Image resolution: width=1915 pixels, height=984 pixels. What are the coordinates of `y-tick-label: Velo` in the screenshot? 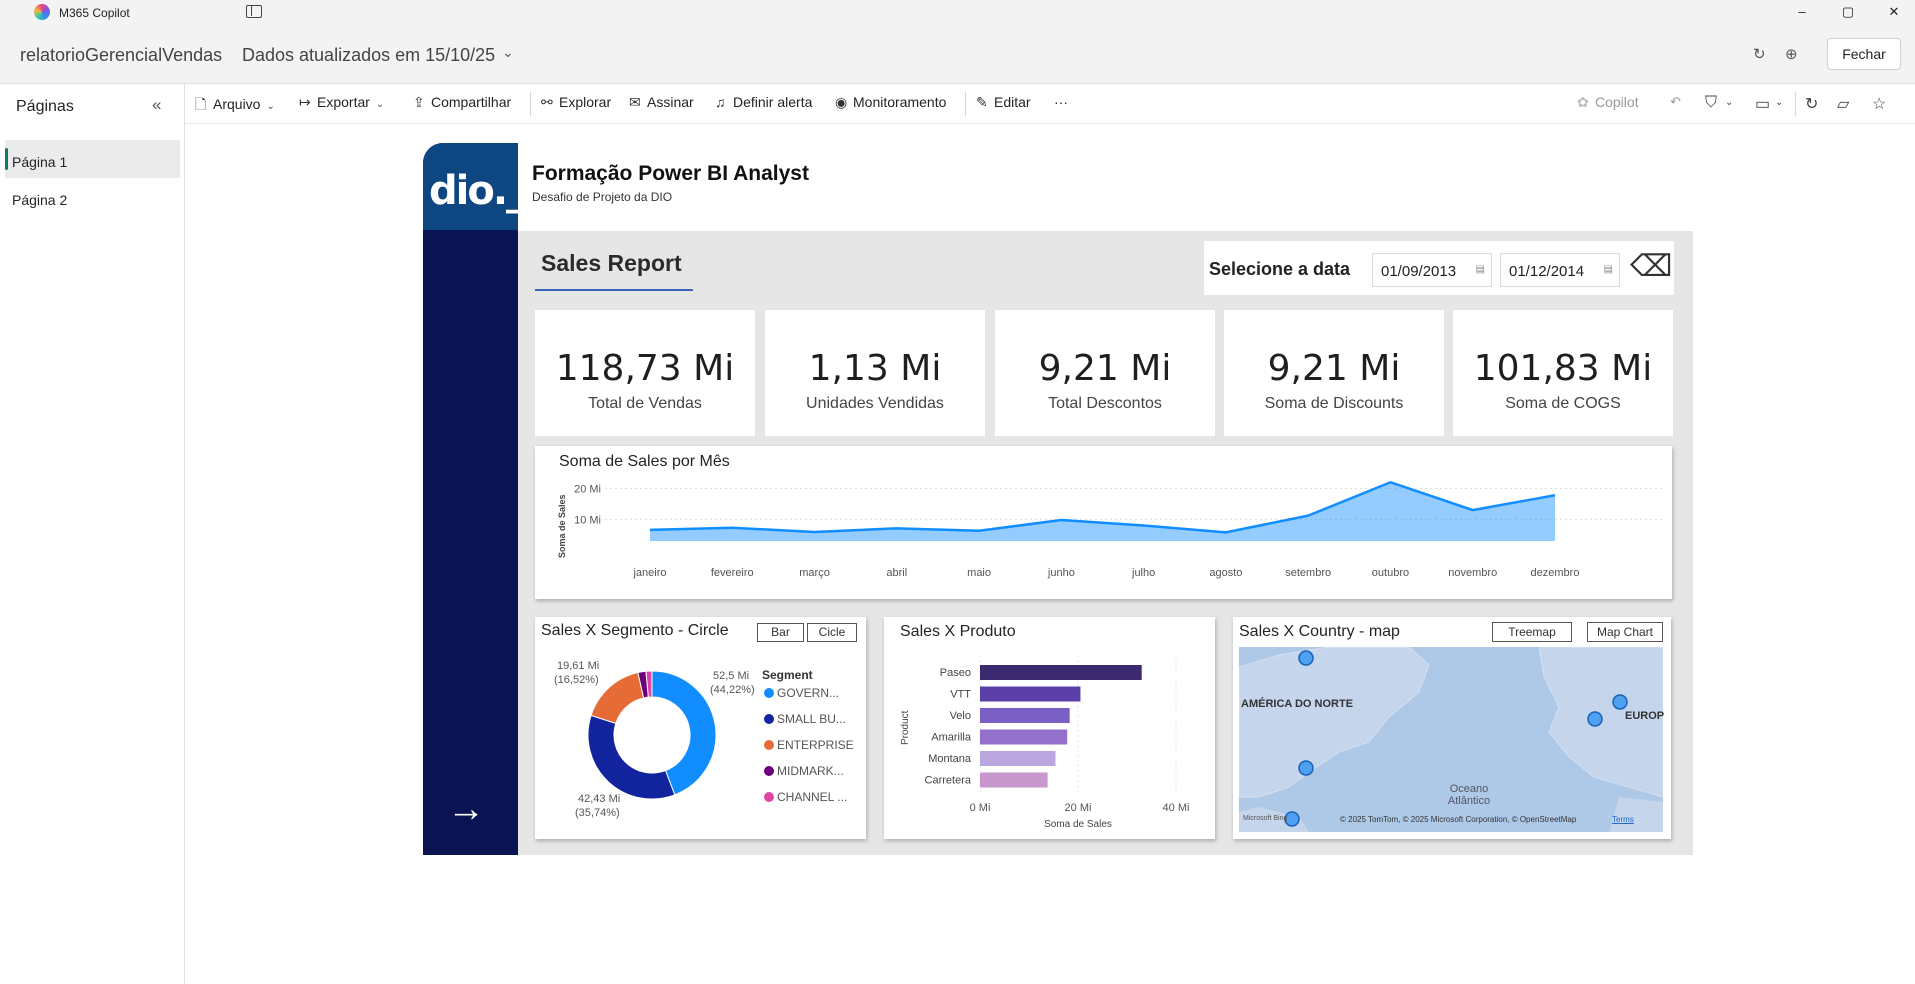 It's located at (960, 716).